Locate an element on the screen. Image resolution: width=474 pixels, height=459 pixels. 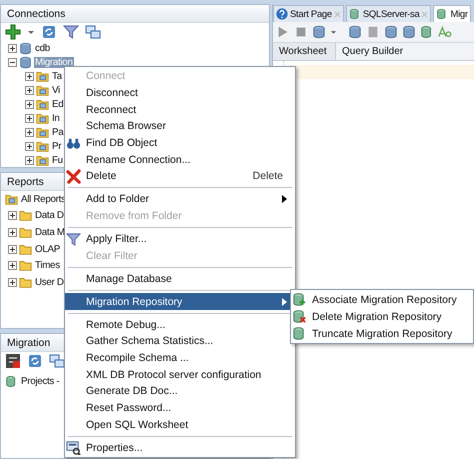
tree-item: Data D is located at coordinates (49, 216).